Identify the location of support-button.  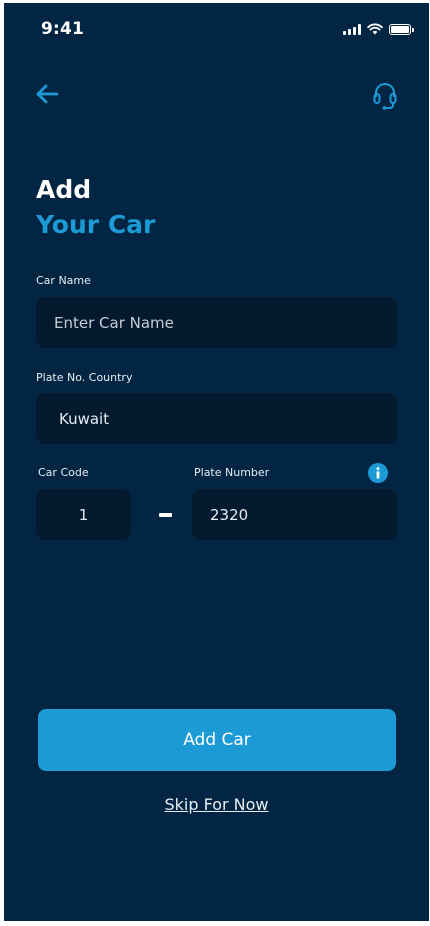
(385, 96).